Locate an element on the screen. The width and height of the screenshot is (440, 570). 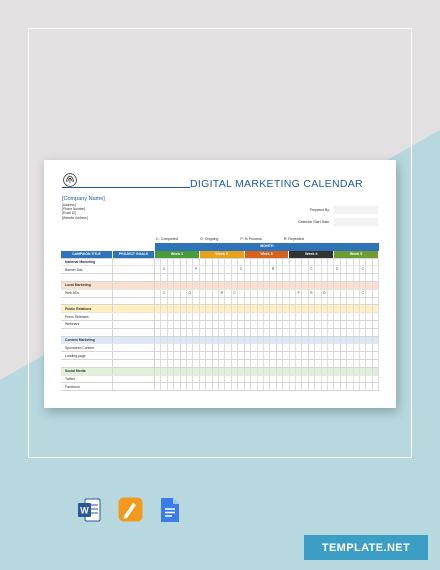
start-date-field is located at coordinates (356, 222).